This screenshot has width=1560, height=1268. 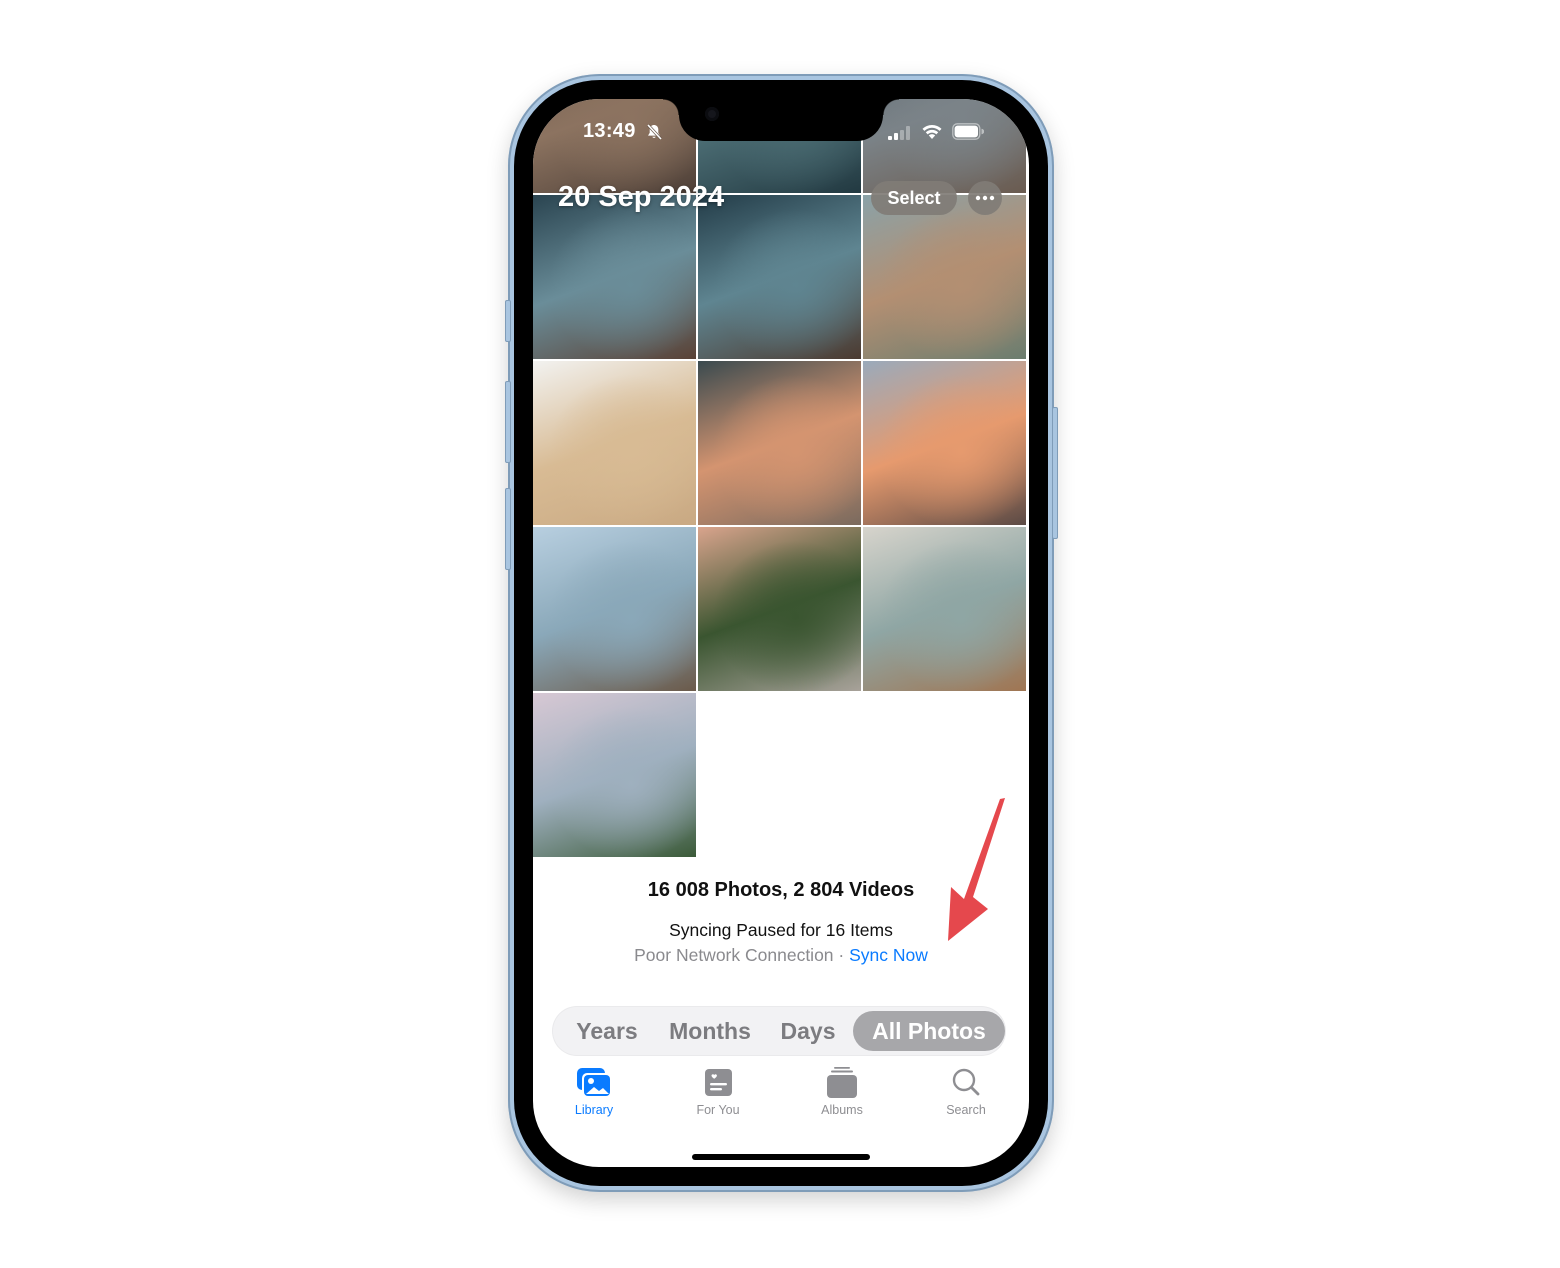 I want to click on cellular-signal-icon, so click(x=899, y=133).